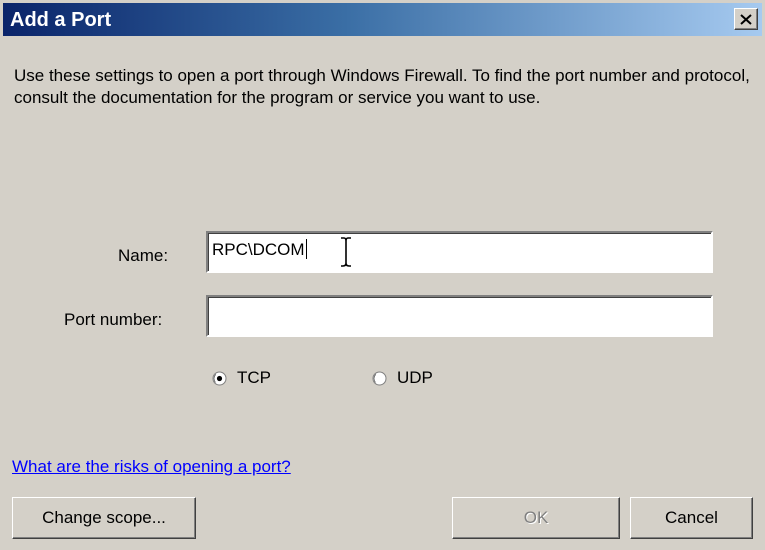  What do you see at coordinates (306, 249) in the screenshot?
I see `text-caret` at bounding box center [306, 249].